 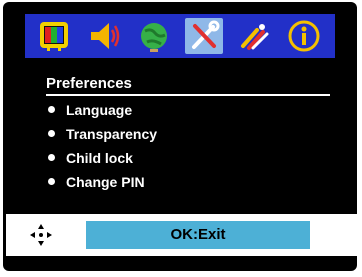 What do you see at coordinates (304, 36) in the screenshot?
I see `info-icon` at bounding box center [304, 36].